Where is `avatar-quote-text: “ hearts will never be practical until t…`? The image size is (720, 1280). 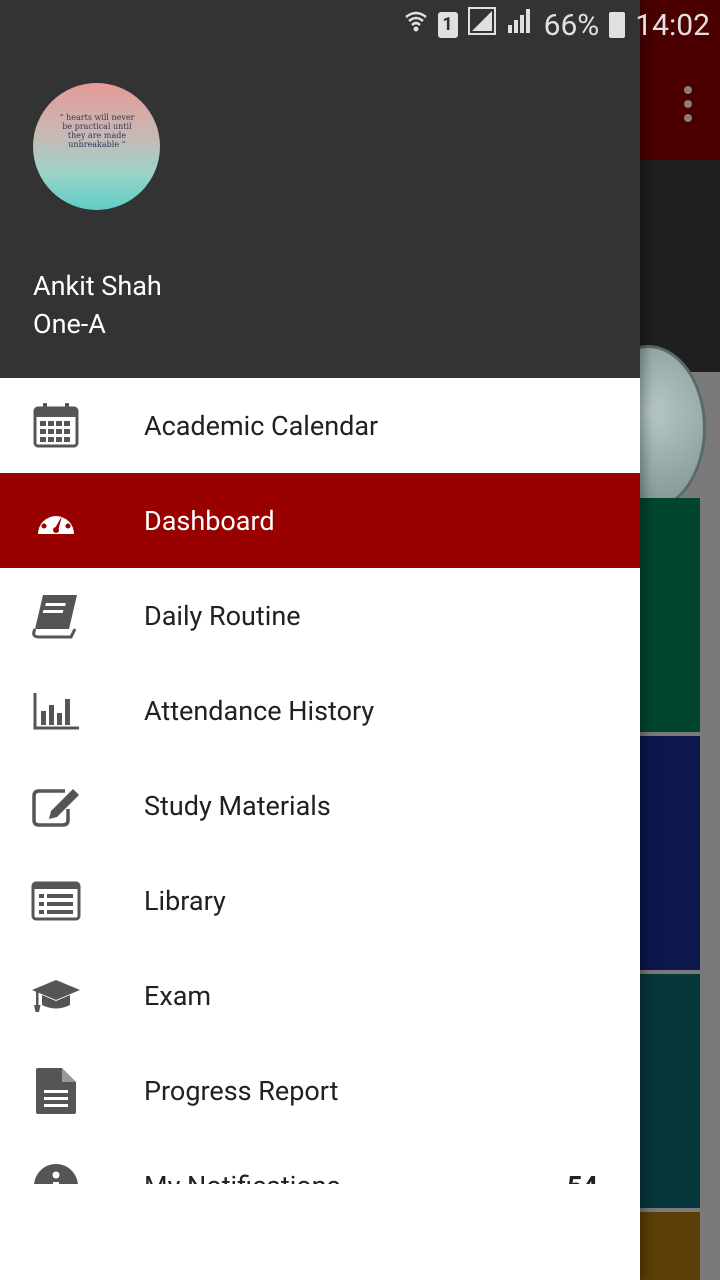 avatar-quote-text: “ hearts will never be practical until t… is located at coordinates (97, 131).